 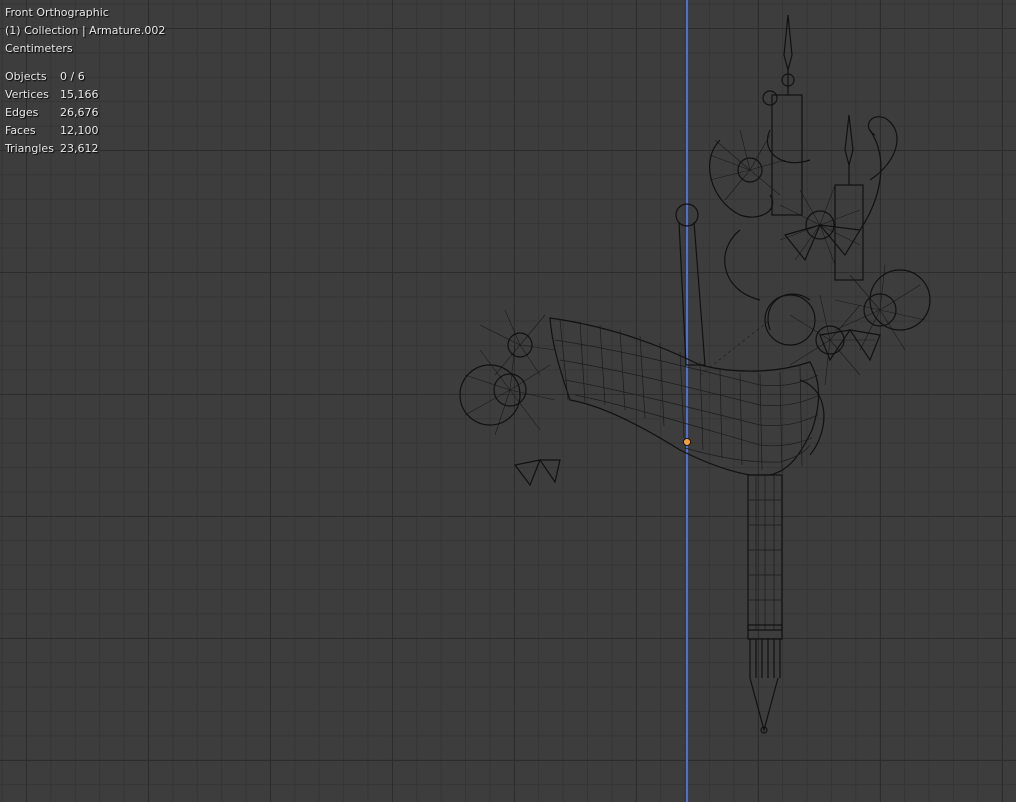 I want to click on stat-row-edges: Edges 26,676, so click(x=85, y=113).